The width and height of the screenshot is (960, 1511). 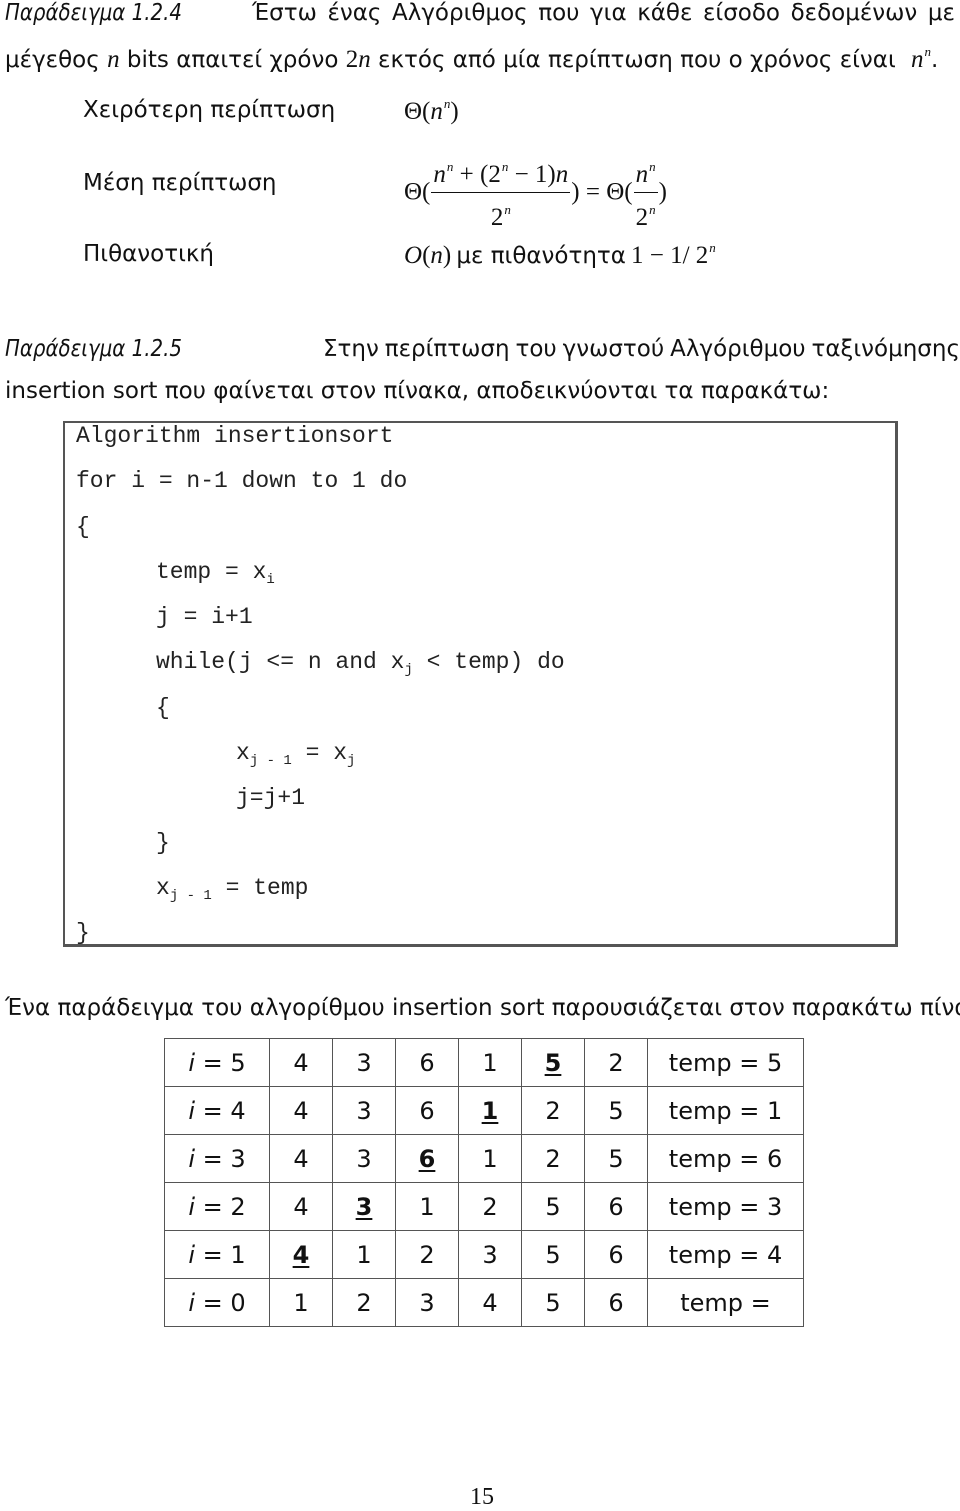 I want to click on word: Αλγόριθμου, so click(x=738, y=349).